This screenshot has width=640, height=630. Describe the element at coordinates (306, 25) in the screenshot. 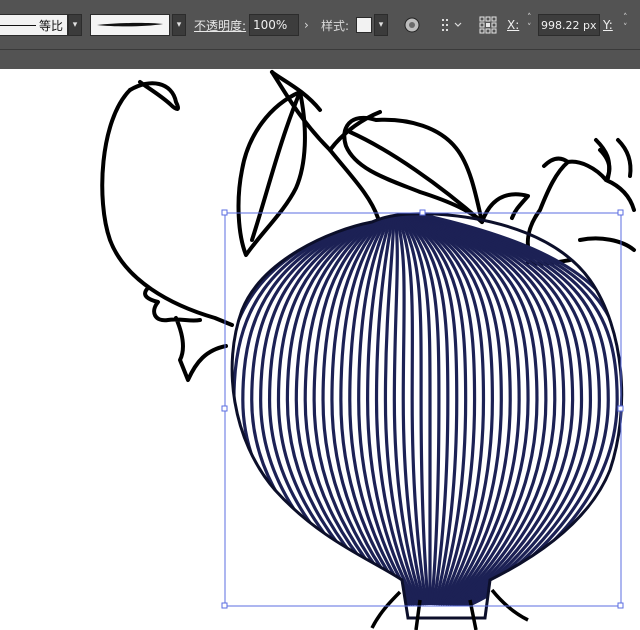

I see `opacity-chevron-right-icon: ›` at that location.